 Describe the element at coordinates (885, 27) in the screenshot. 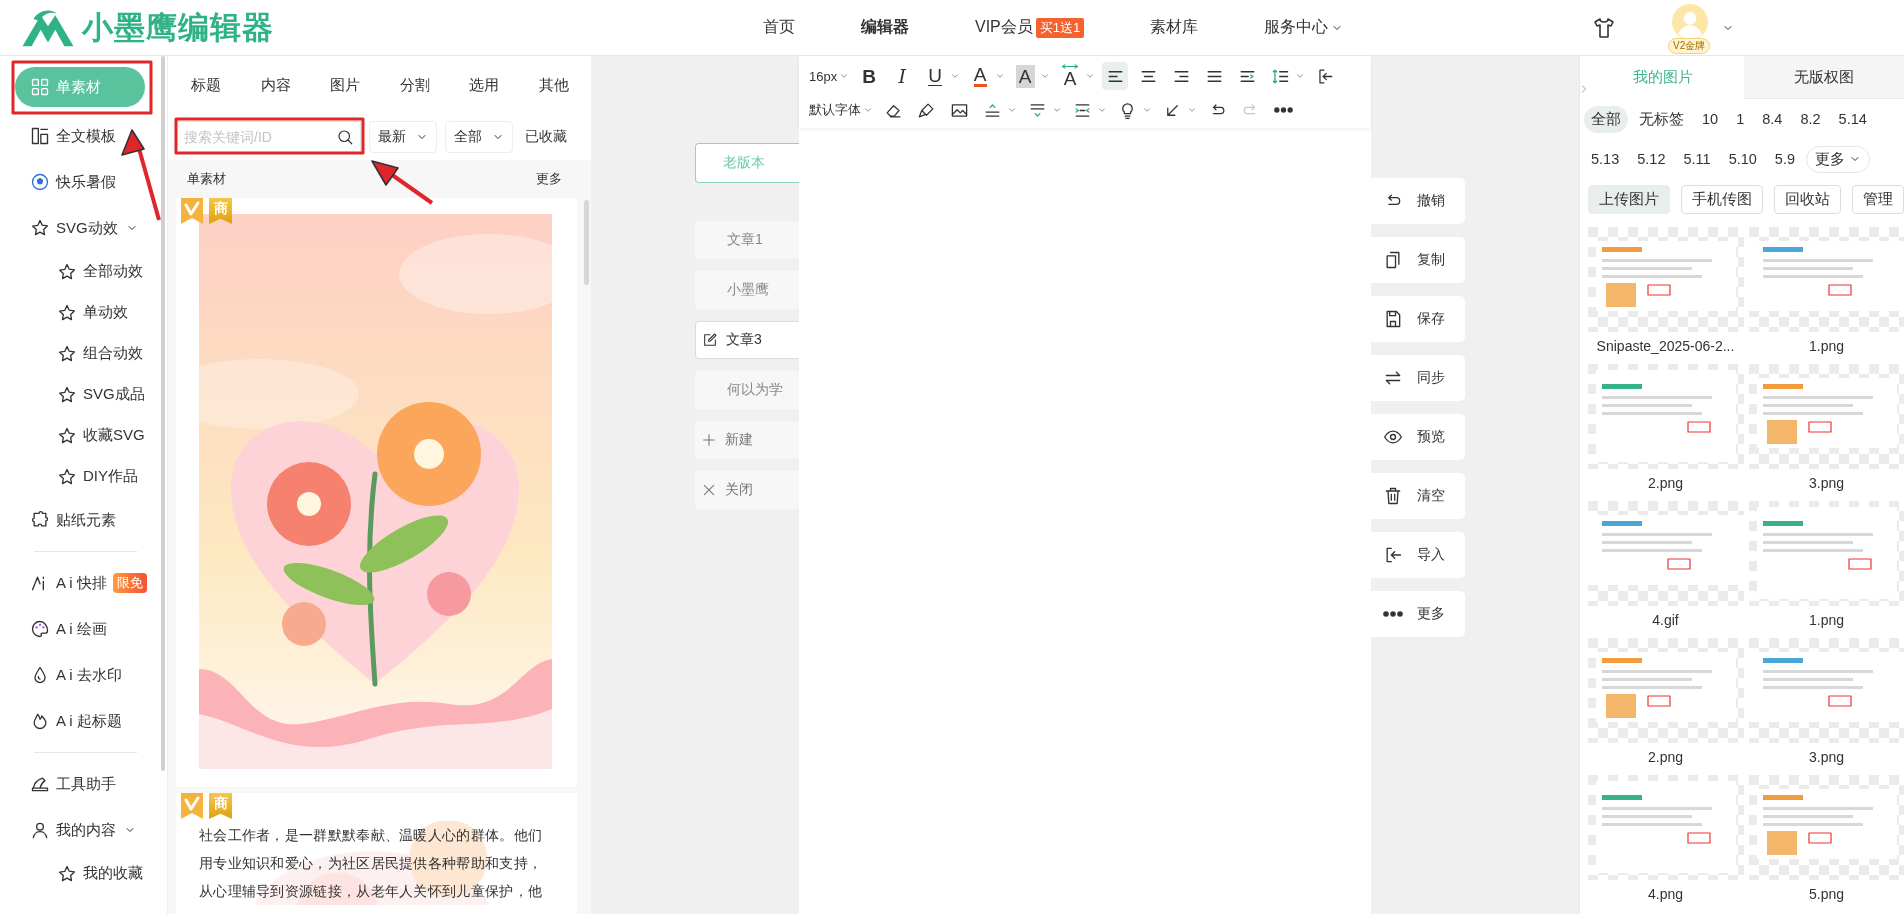

I see `nav-link: 编辑器` at that location.